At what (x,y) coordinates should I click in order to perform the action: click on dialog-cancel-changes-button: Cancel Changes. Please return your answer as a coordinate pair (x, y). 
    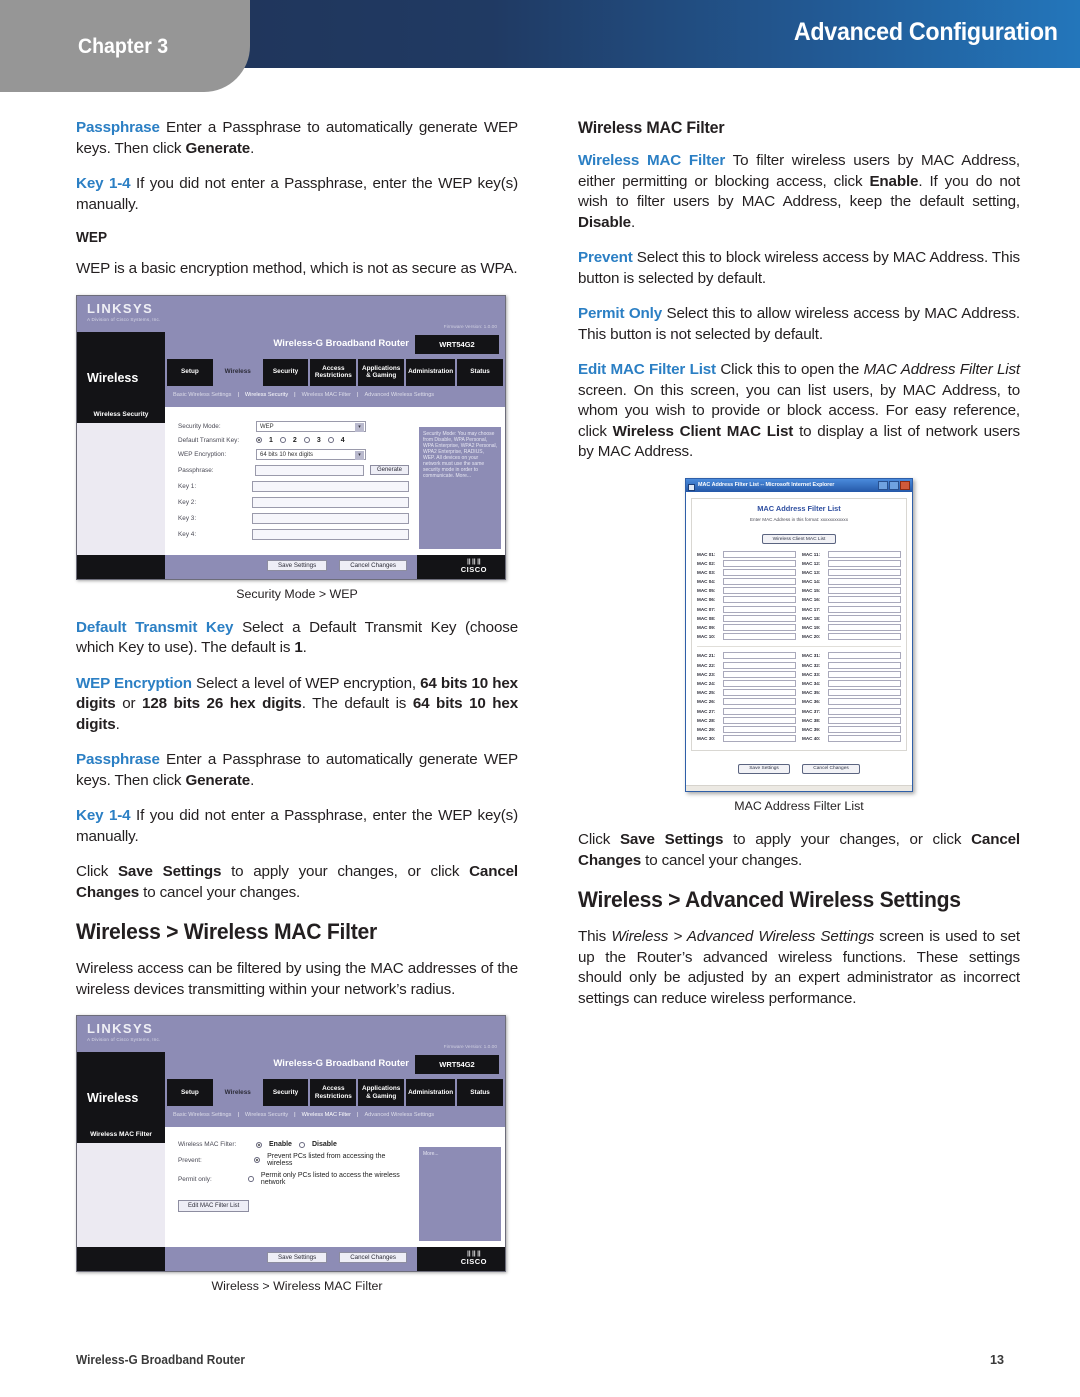
    Looking at the image, I should click on (831, 768).